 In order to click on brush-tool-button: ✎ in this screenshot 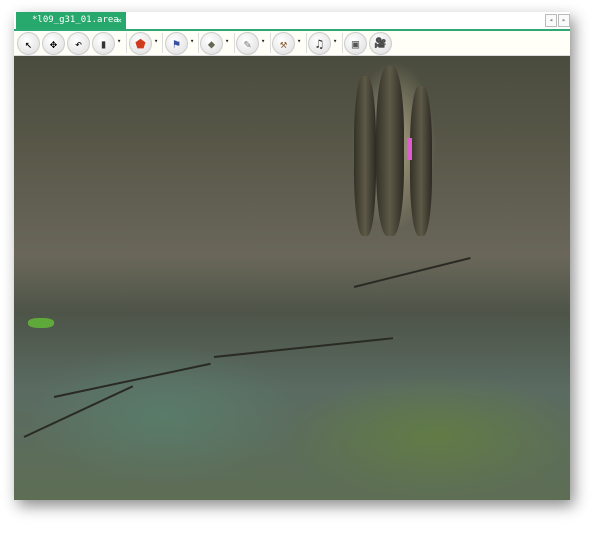, I will do `click(247, 43)`.